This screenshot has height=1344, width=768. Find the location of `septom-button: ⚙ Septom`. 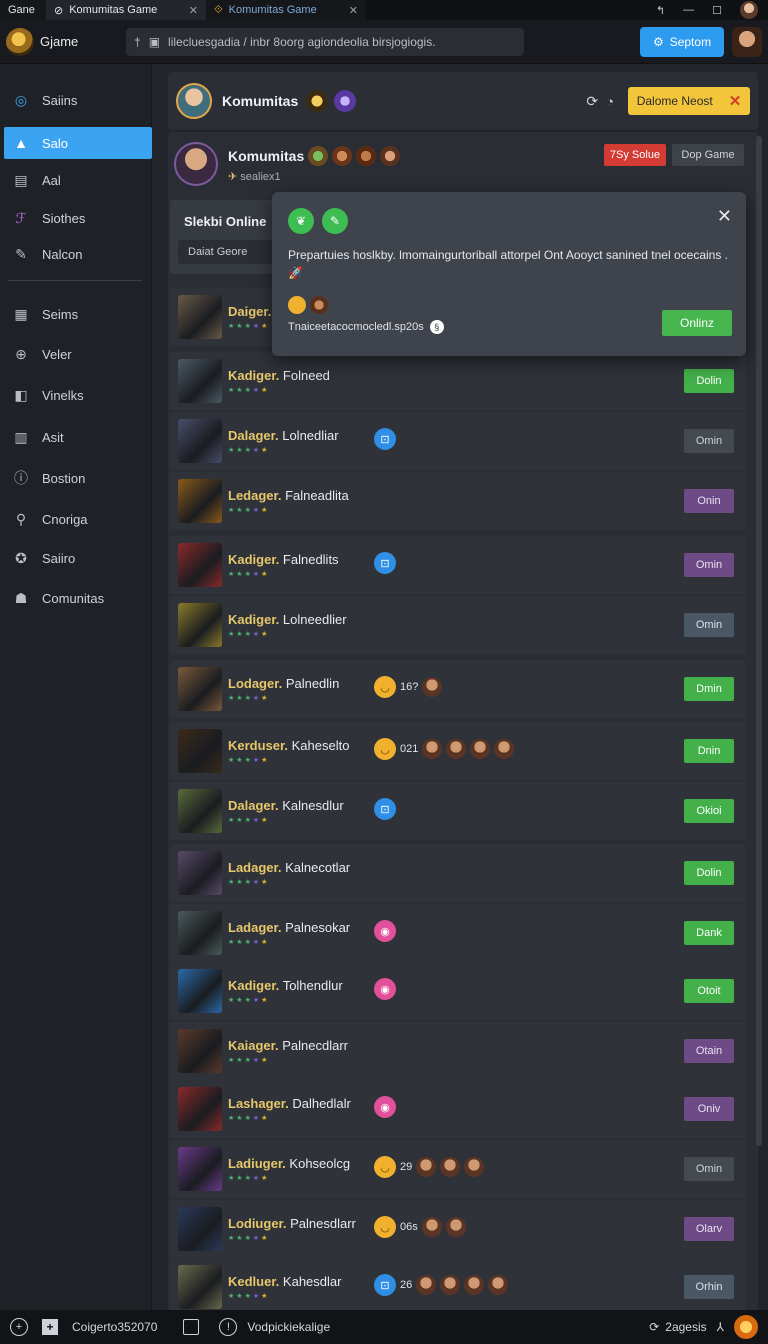

septom-button: ⚙ Septom is located at coordinates (682, 41).